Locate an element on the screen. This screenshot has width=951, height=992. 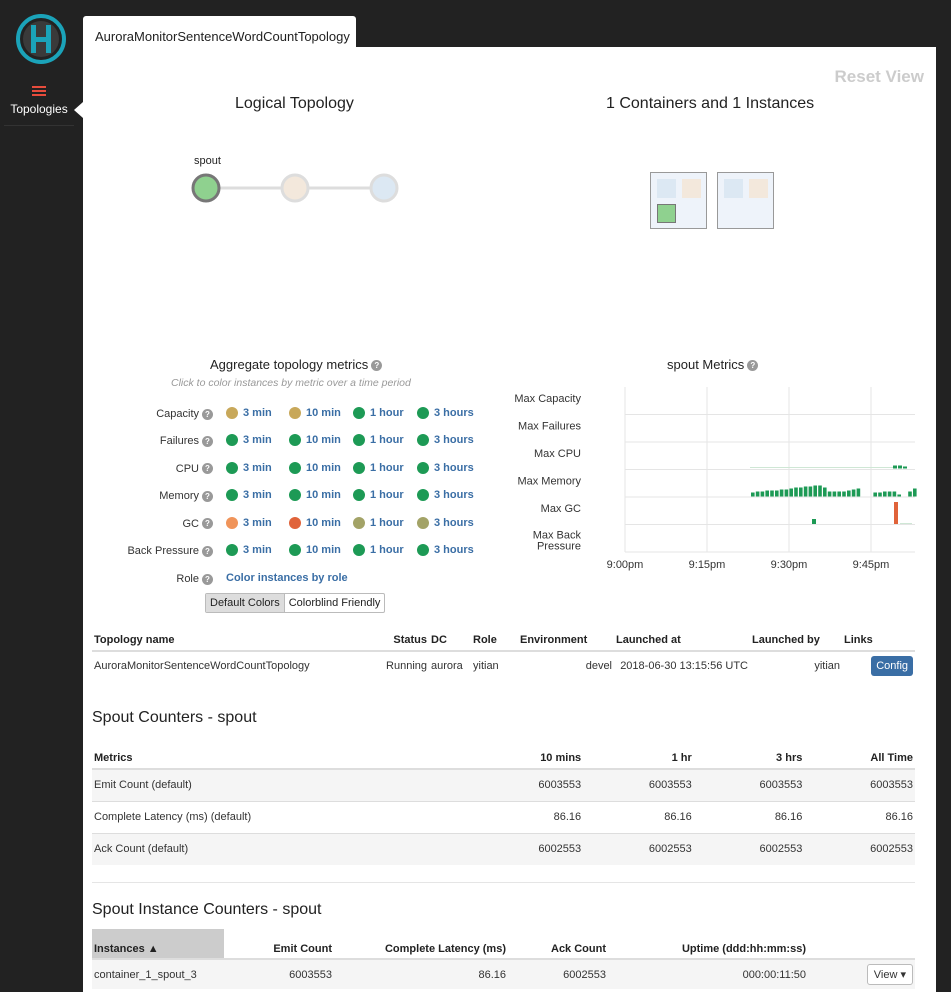
section-divider is located at coordinates (503, 882).